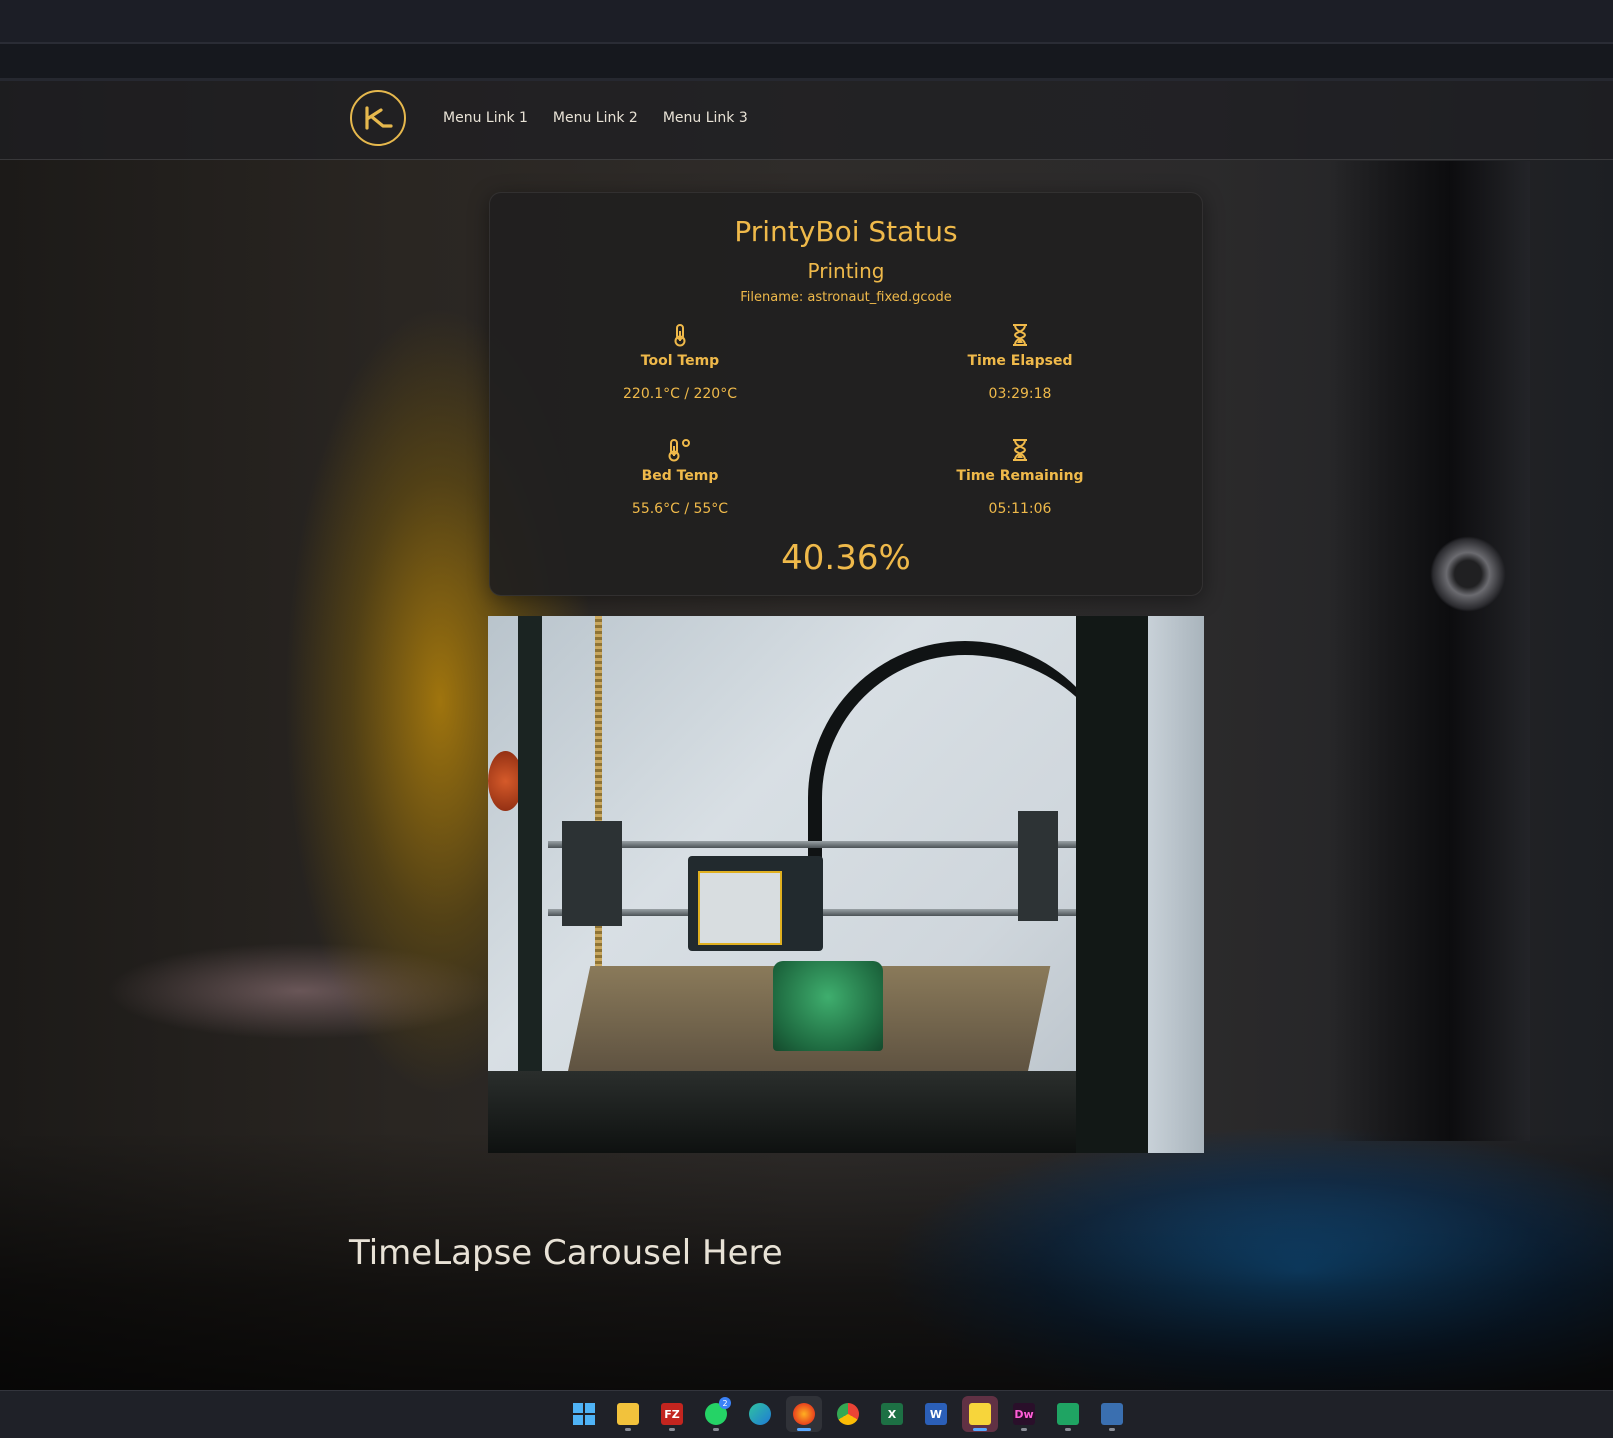 This screenshot has height=1438, width=1613. I want to click on time-elapsed-value: 03:29:18, so click(1020, 394).